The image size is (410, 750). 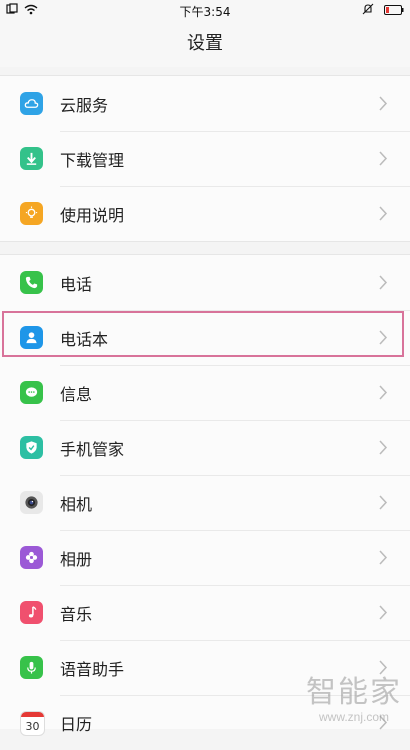 What do you see at coordinates (31, 557) in the screenshot?
I see `flower-icon` at bounding box center [31, 557].